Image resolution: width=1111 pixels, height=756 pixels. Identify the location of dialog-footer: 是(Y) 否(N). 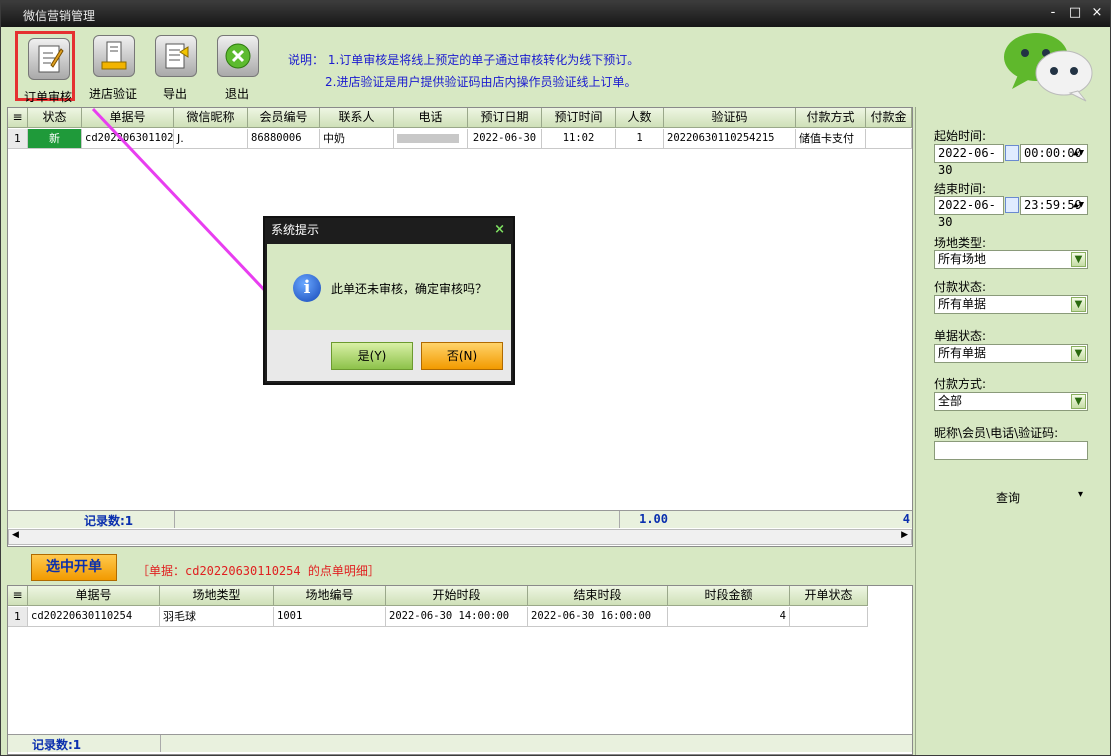
(389, 355).